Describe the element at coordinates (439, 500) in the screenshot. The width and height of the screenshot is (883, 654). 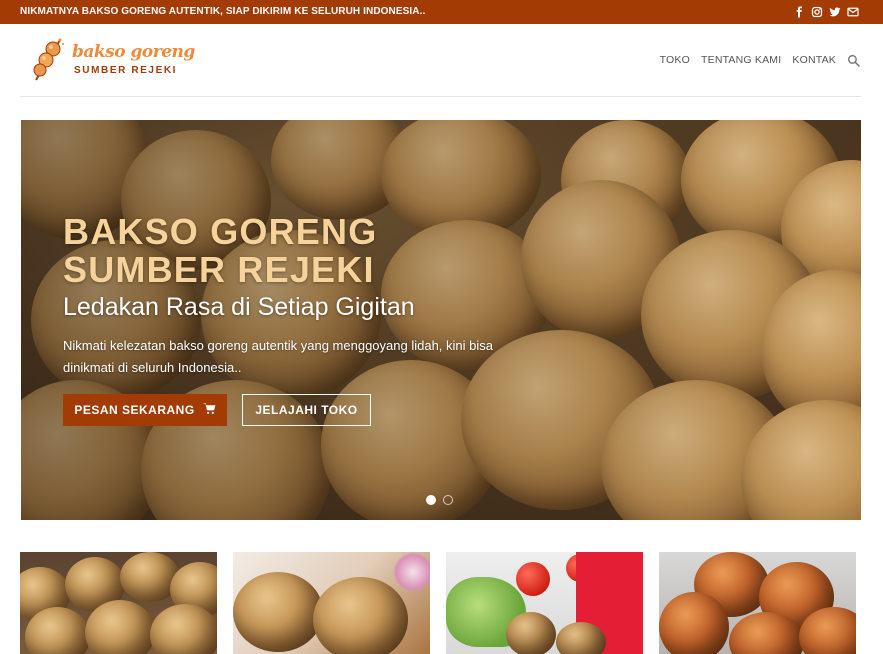
I see `slider-dots` at that location.